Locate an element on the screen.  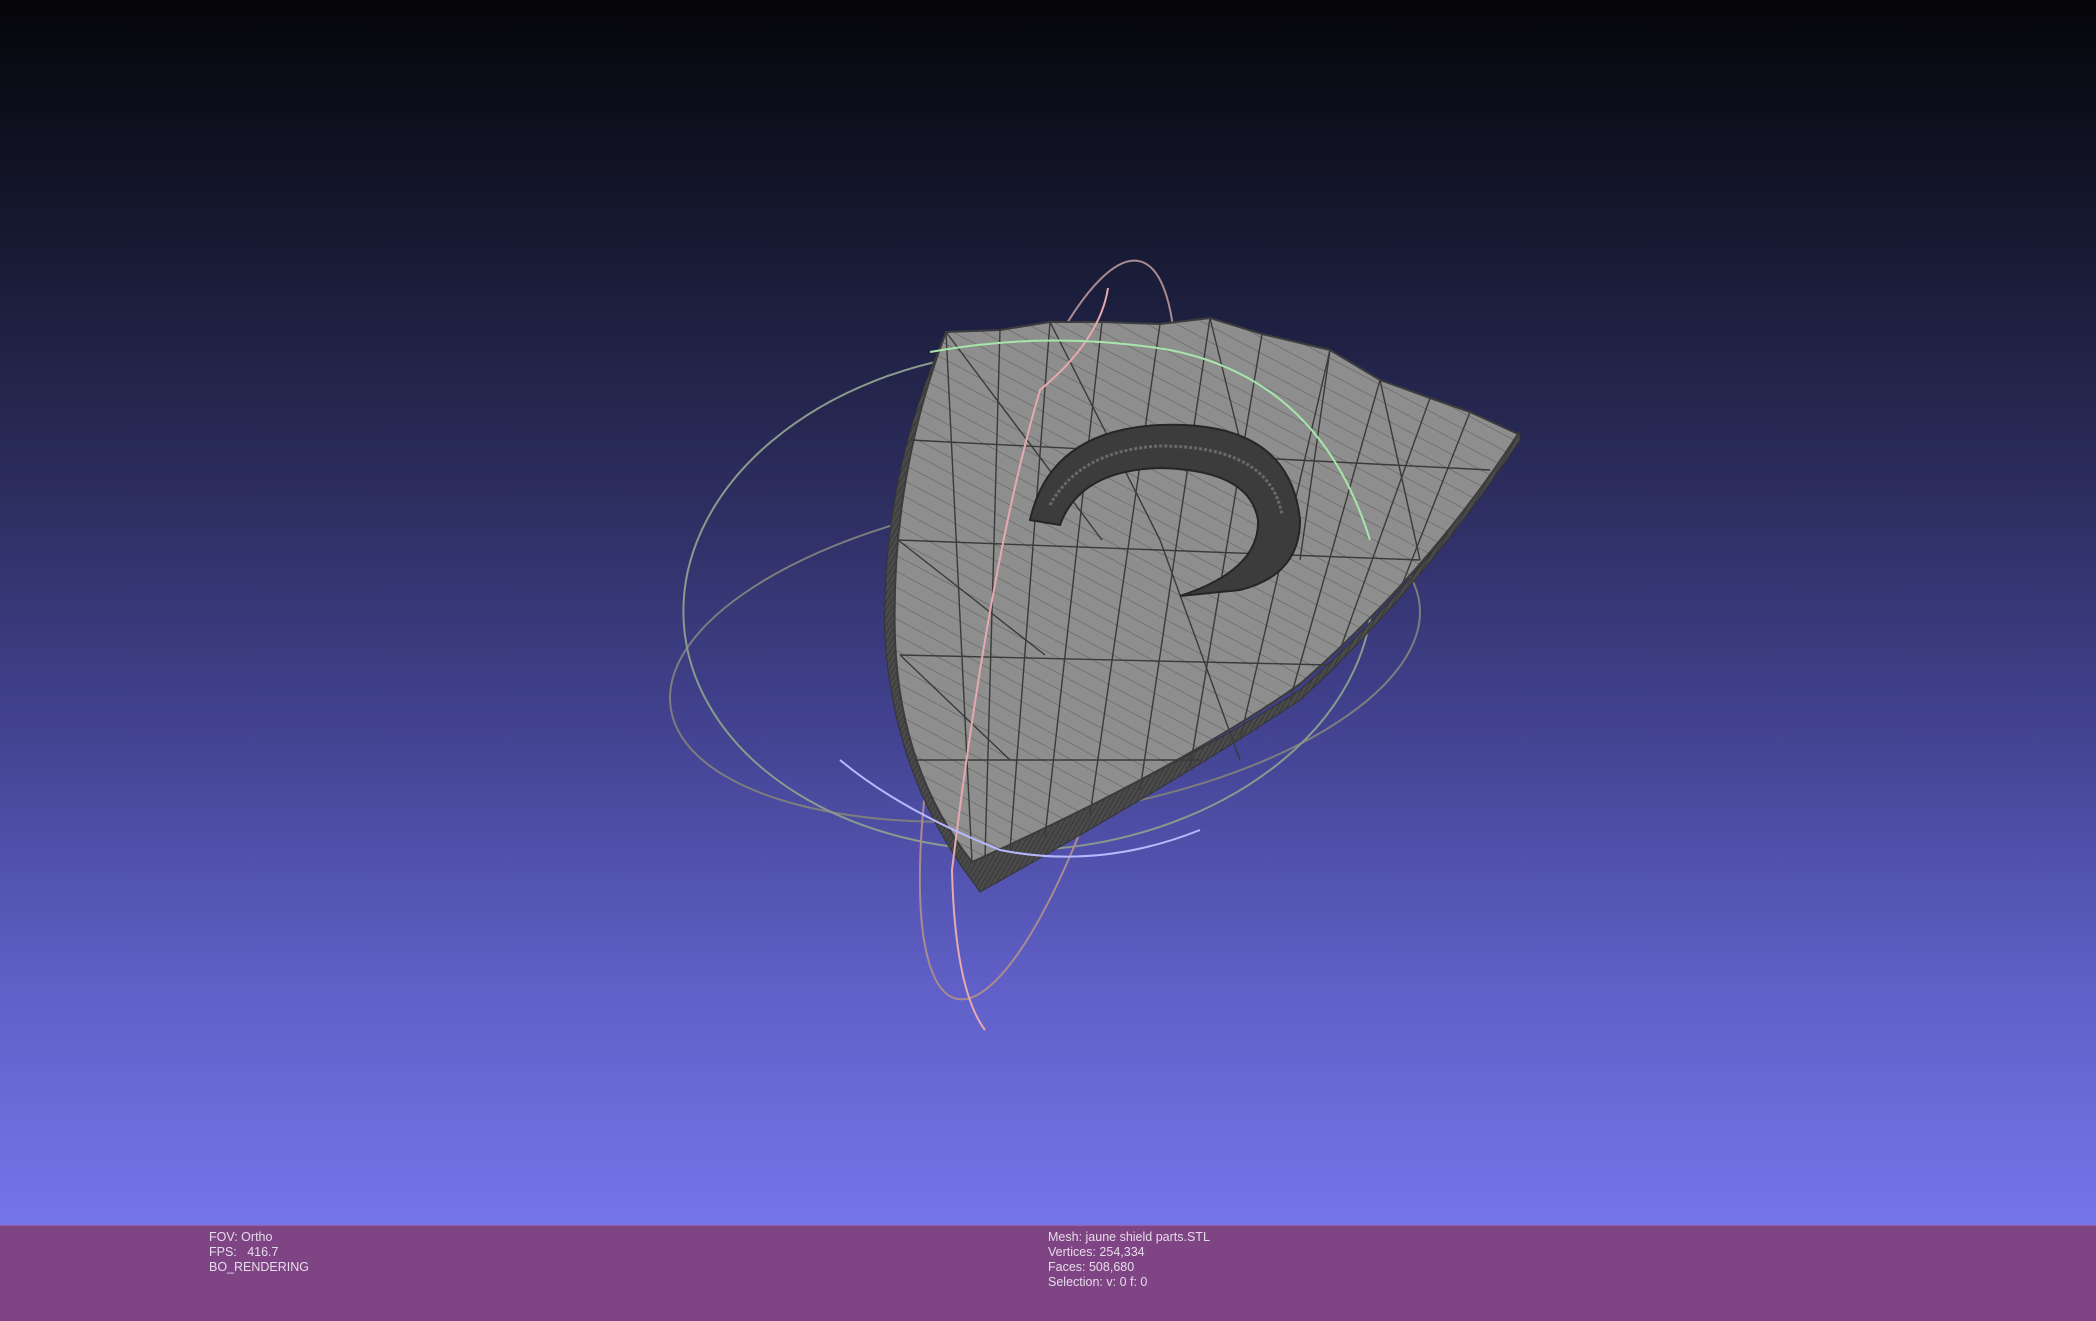
render-info: FOV: Ortho FPS: 416.7 BO_RENDERING is located at coordinates (259, 1252).